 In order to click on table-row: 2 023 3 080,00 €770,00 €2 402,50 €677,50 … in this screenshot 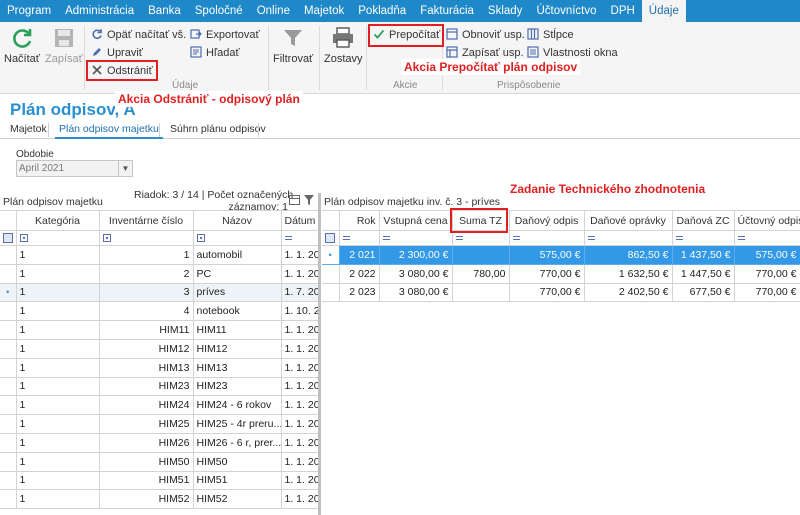, I will do `click(561, 292)`.